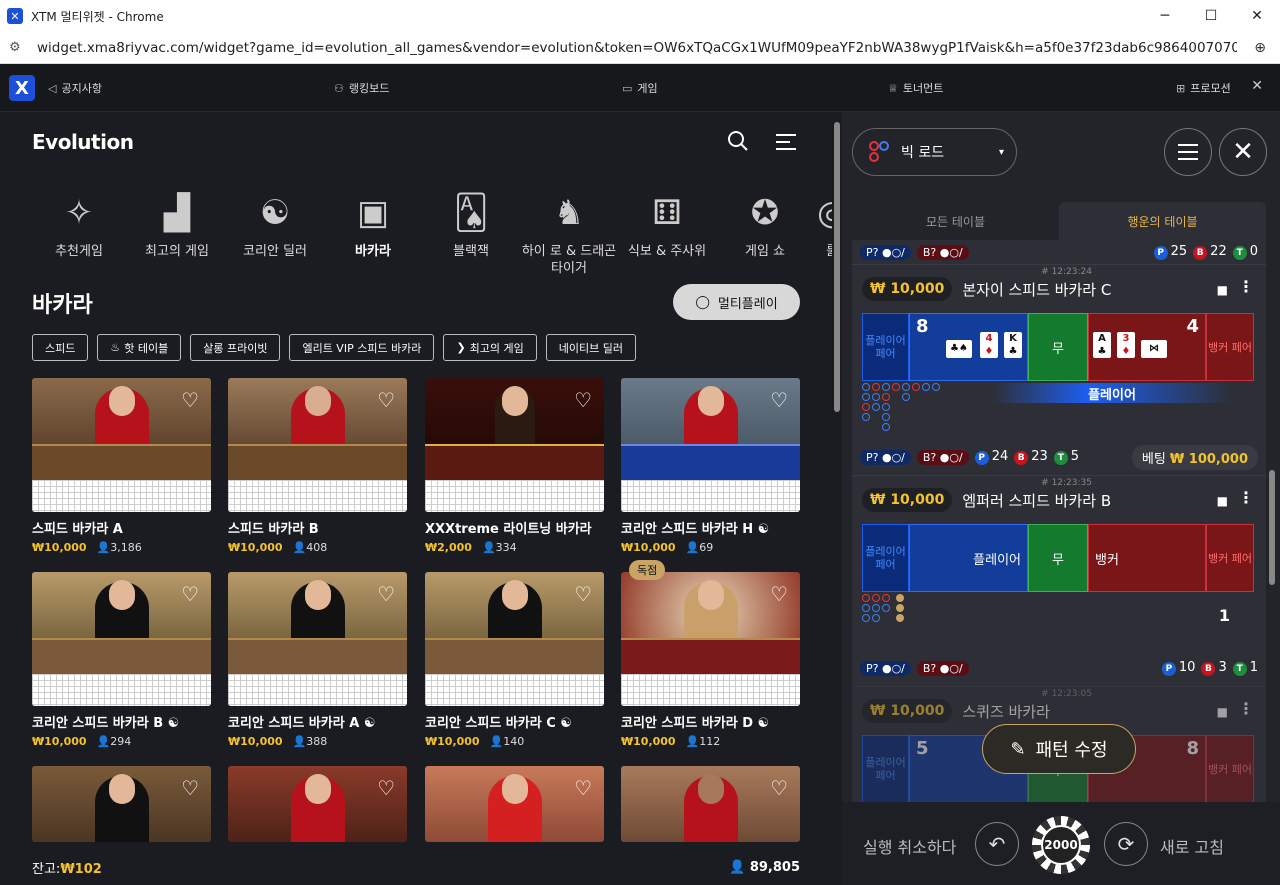 The image size is (1280, 885). What do you see at coordinates (373, 232) in the screenshot?
I see `category-baccarat: ▣ 바카라` at bounding box center [373, 232].